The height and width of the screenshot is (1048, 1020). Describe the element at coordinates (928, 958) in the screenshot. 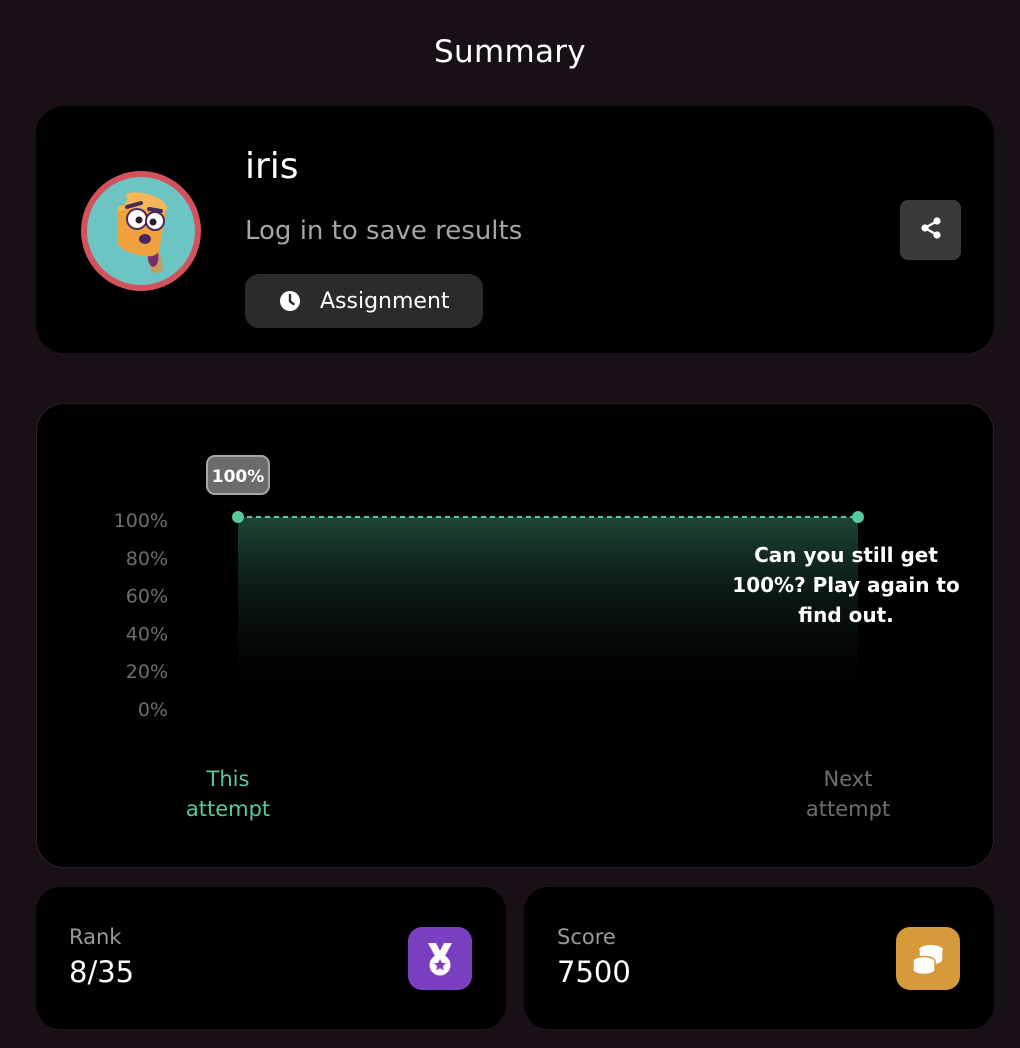

I see `coins-icon` at that location.